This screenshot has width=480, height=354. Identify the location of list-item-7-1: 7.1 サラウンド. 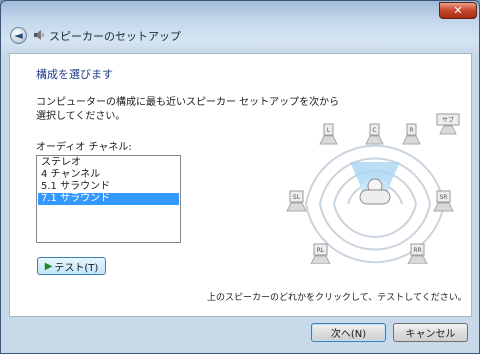
(108, 199).